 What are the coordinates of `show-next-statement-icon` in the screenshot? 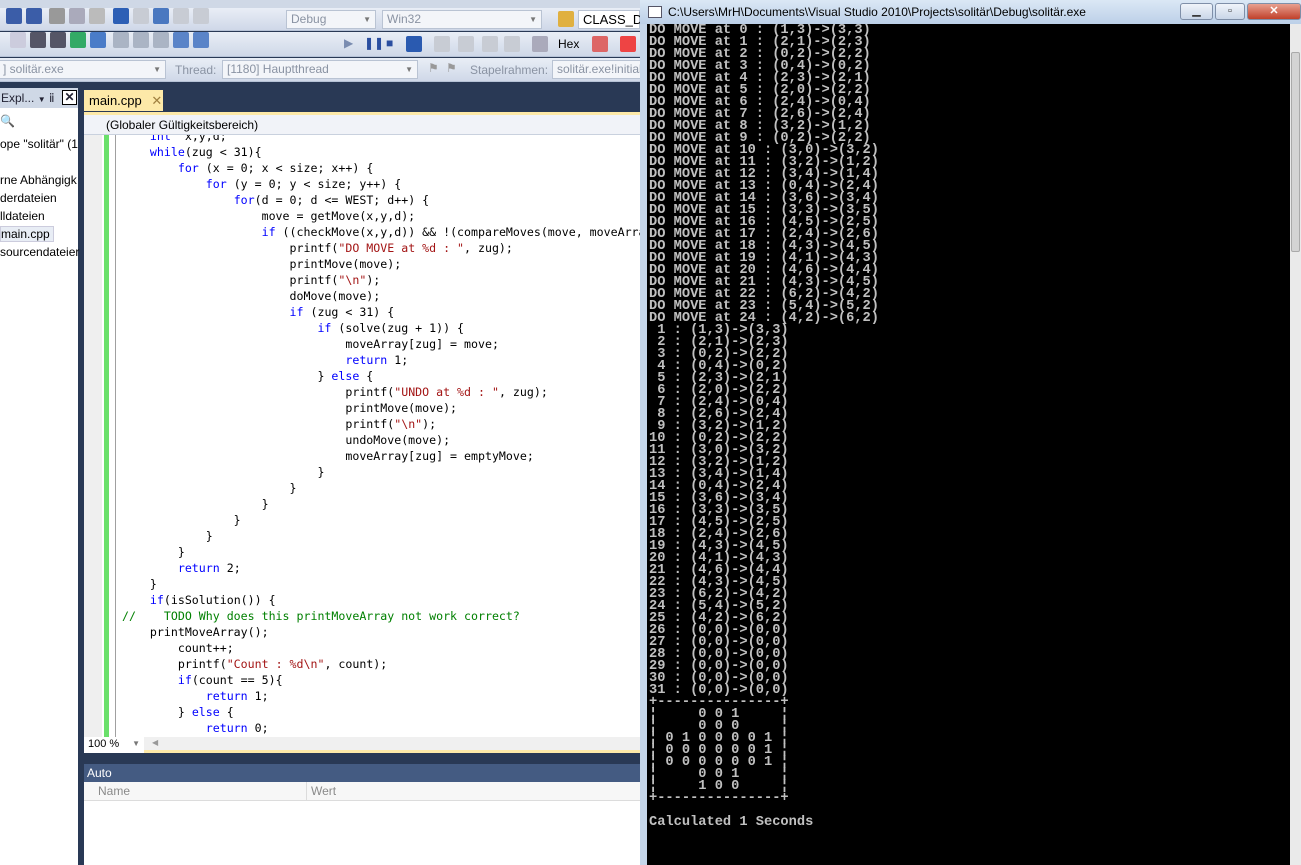 It's located at (442, 44).